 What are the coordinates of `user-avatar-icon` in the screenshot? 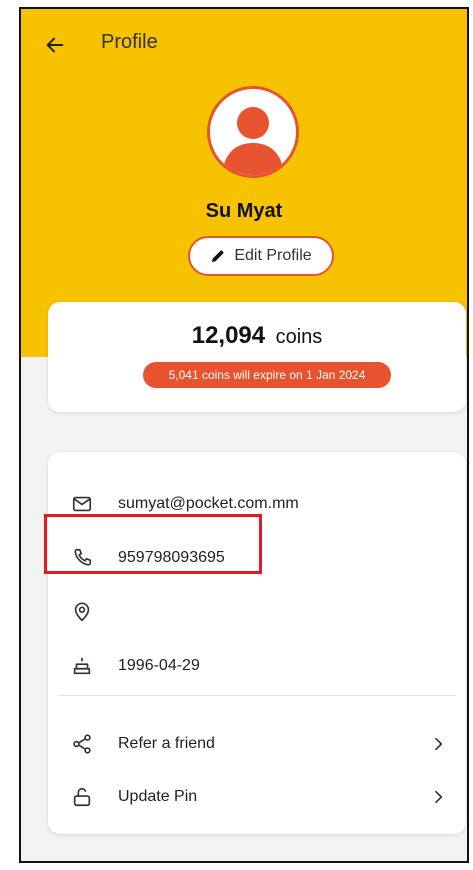 It's located at (253, 141).